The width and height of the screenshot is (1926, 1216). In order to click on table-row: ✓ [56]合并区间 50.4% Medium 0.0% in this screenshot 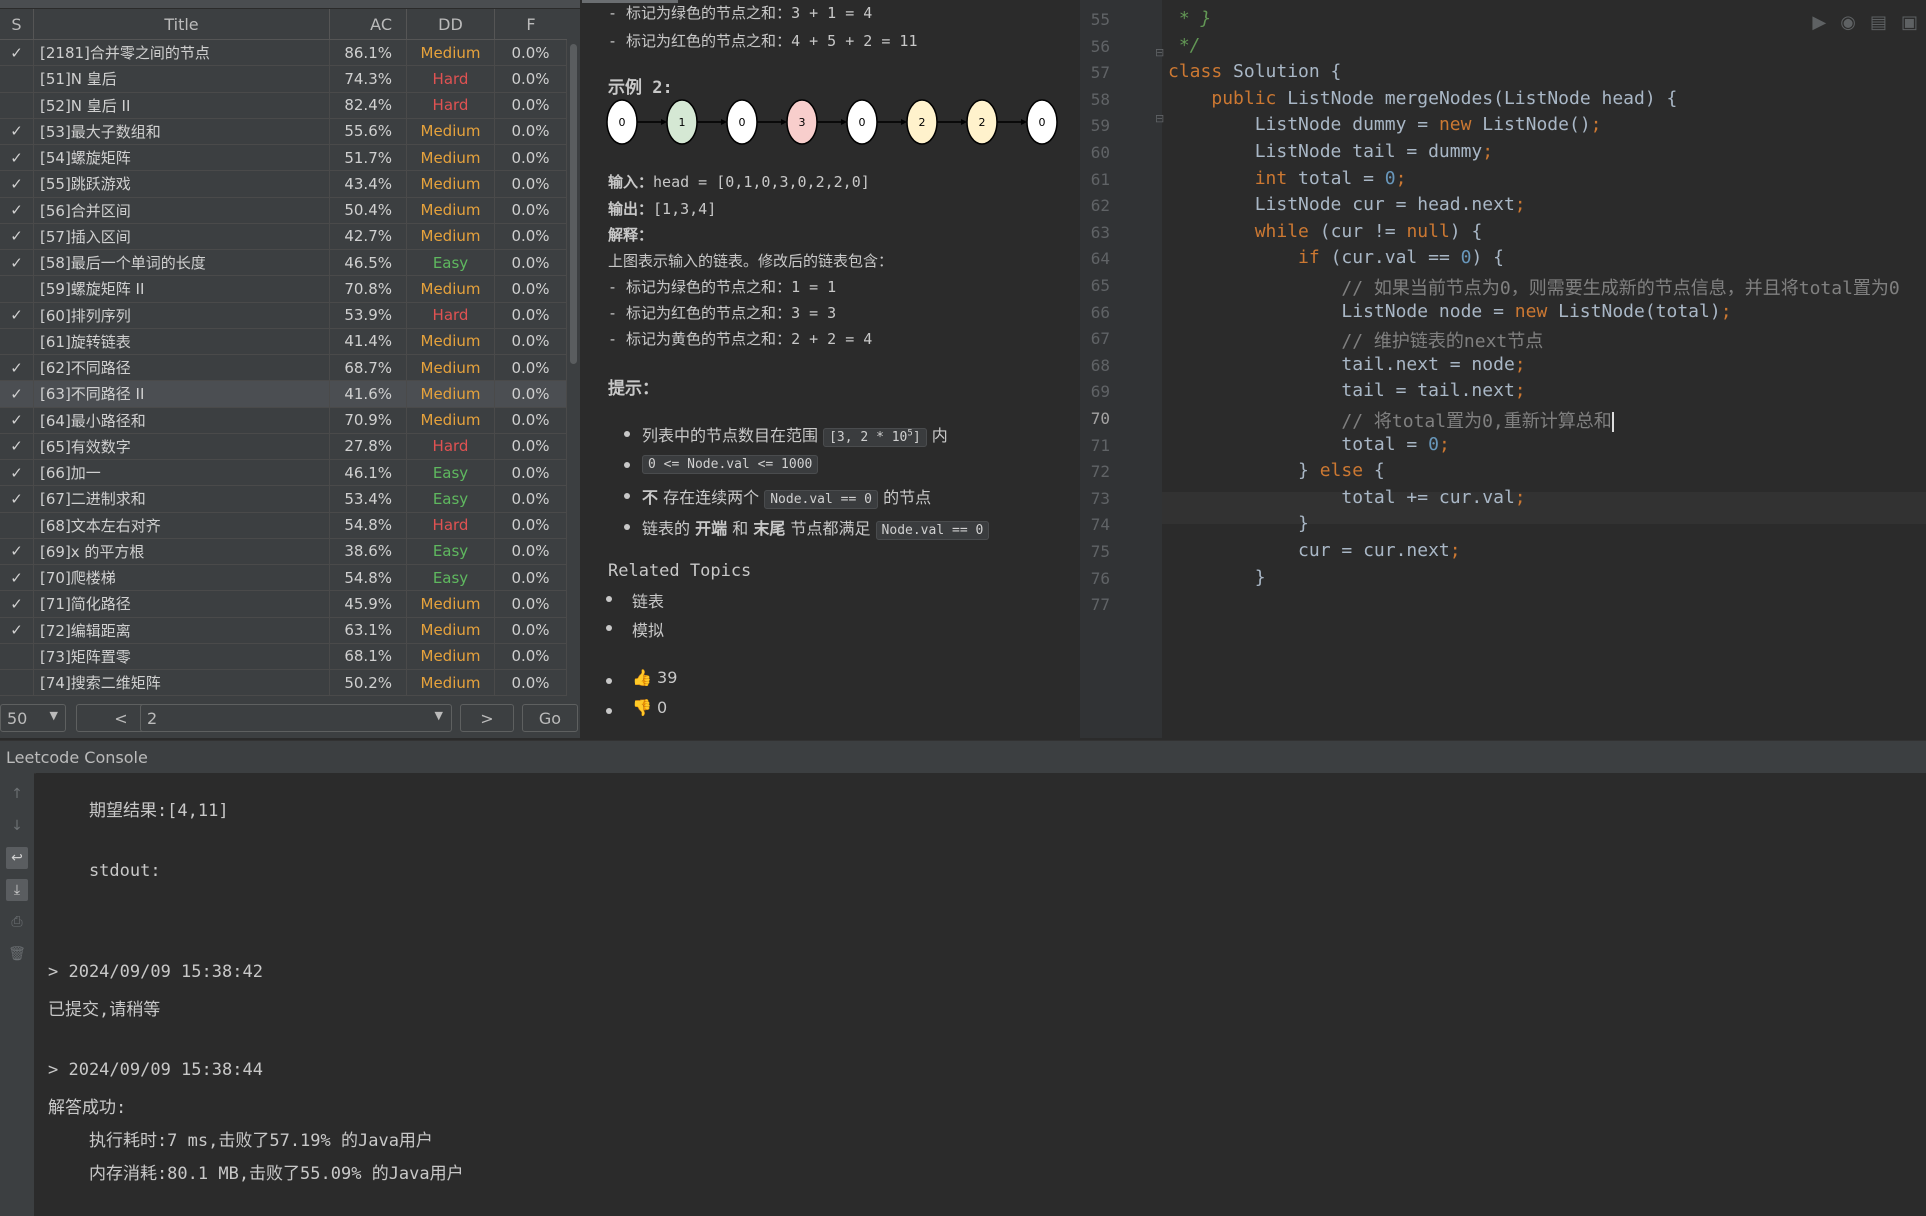, I will do `click(283, 210)`.